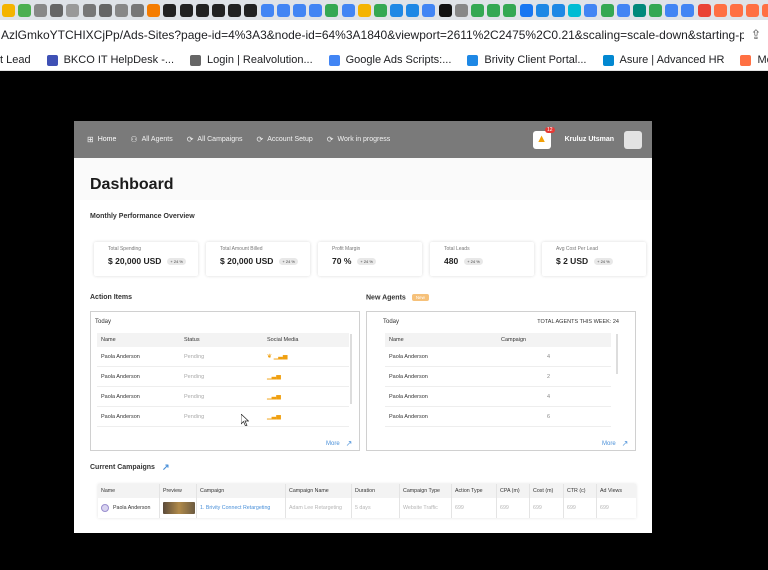 Image resolution: width=768 pixels, height=570 pixels. I want to click on campaign-preview, so click(178, 508).